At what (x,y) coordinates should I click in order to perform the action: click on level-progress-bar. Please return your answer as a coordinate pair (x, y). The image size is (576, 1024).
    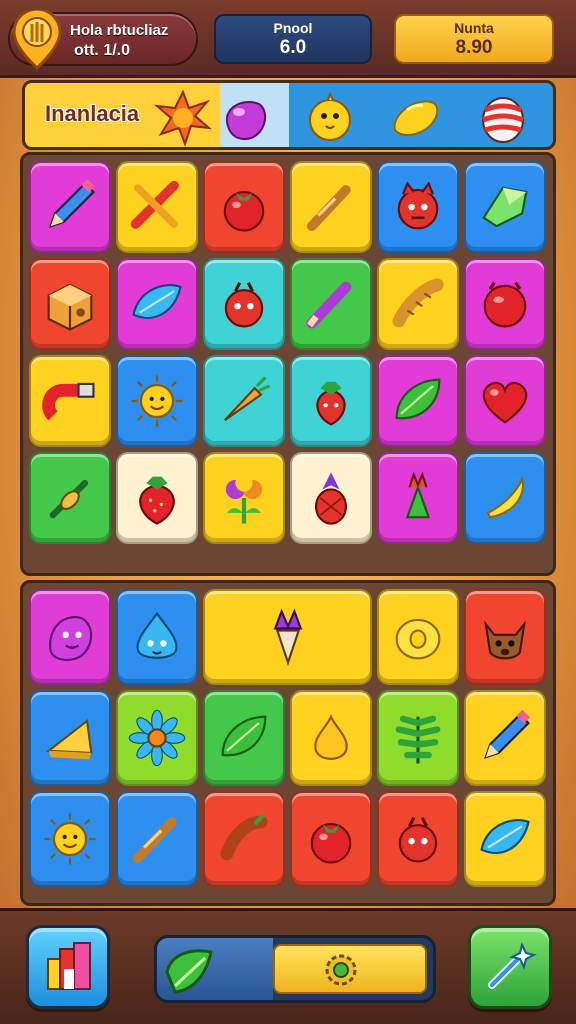
    Looking at the image, I should click on (295, 969).